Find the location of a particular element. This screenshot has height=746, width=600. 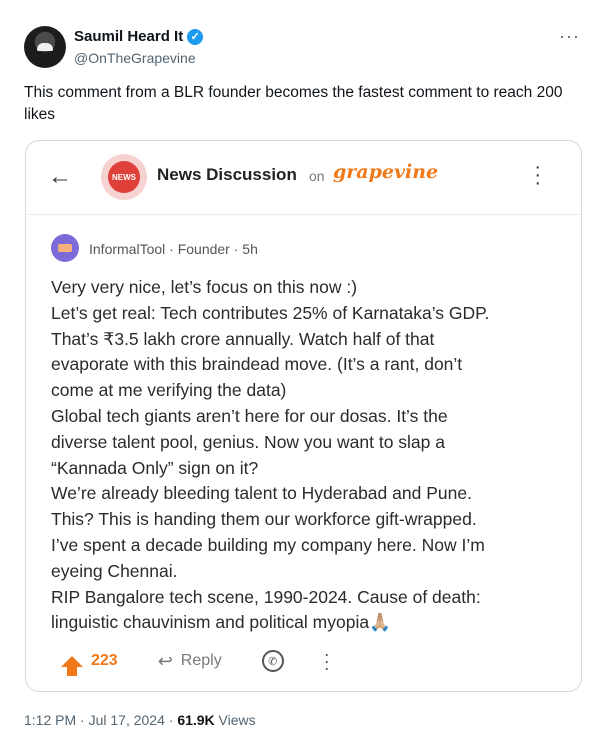

tweet-header: Saumil Heard It ✓ @OnTheGrapevine ··· is located at coordinates (304, 48).